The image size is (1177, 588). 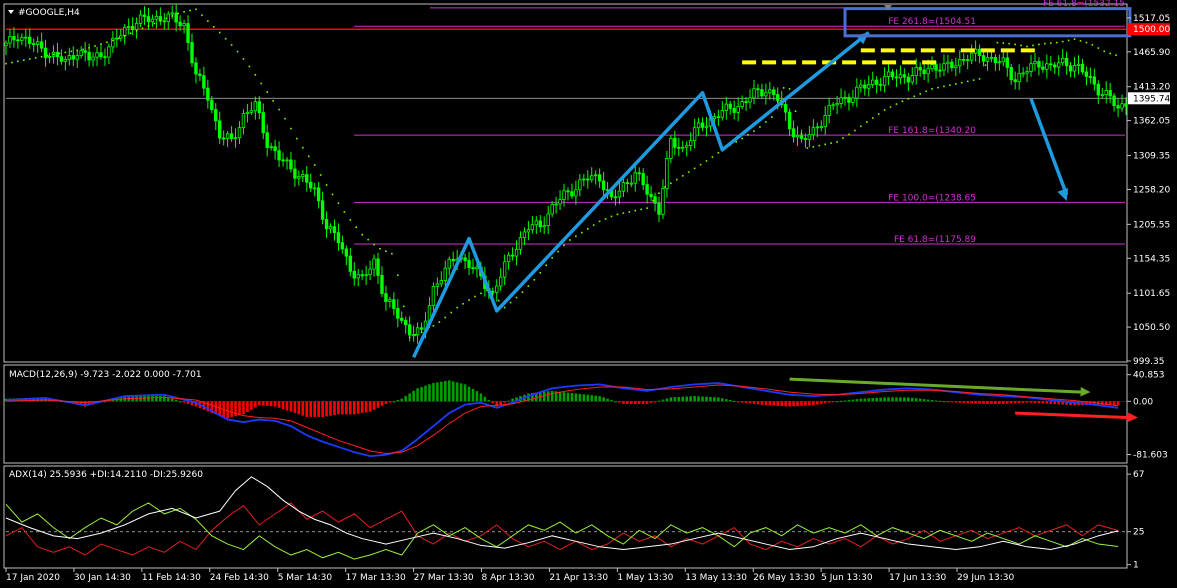 What do you see at coordinates (1151, 30) in the screenshot?
I see `resistance-price-label: 1500.00` at bounding box center [1151, 30].